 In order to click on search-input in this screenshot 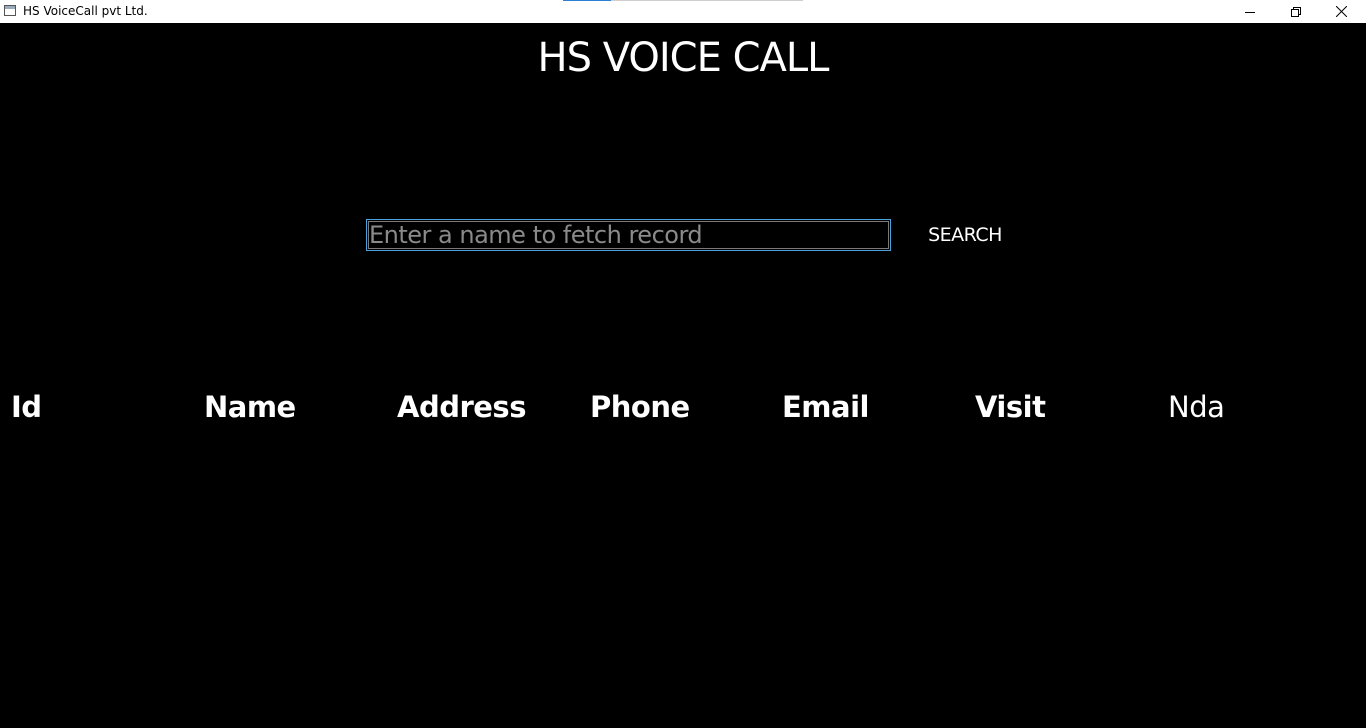, I will do `click(628, 235)`.